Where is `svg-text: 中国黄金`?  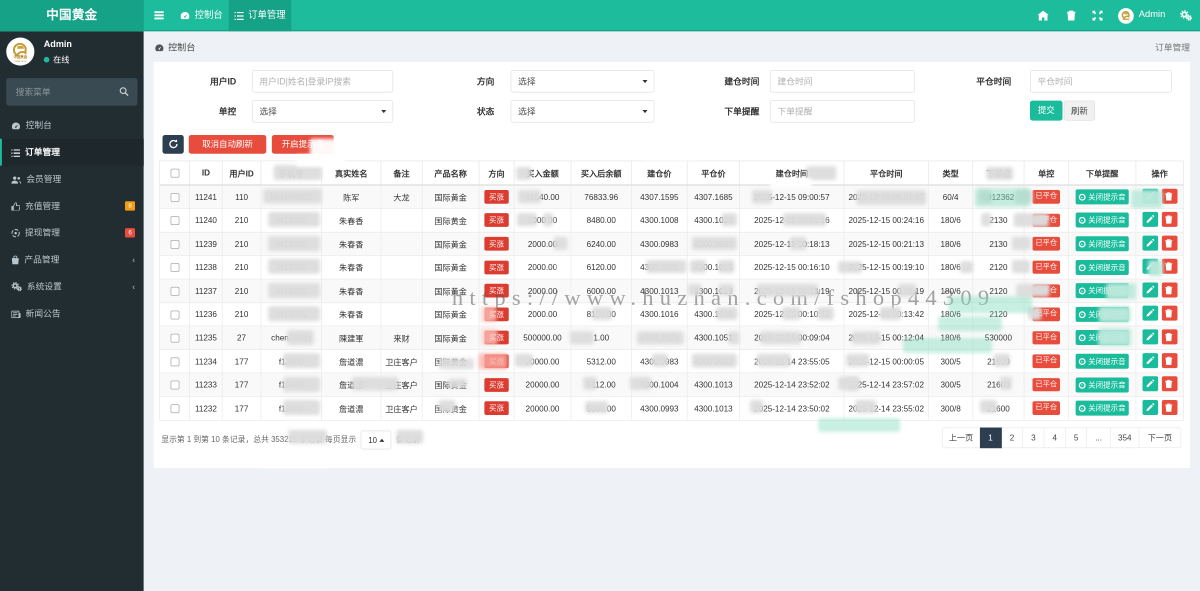 svg-text: 中国黄金 is located at coordinates (20, 56).